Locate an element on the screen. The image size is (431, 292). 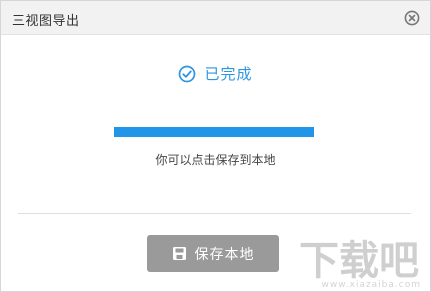
hint-text: 你可以点击保存到本地 is located at coordinates (215, 160).